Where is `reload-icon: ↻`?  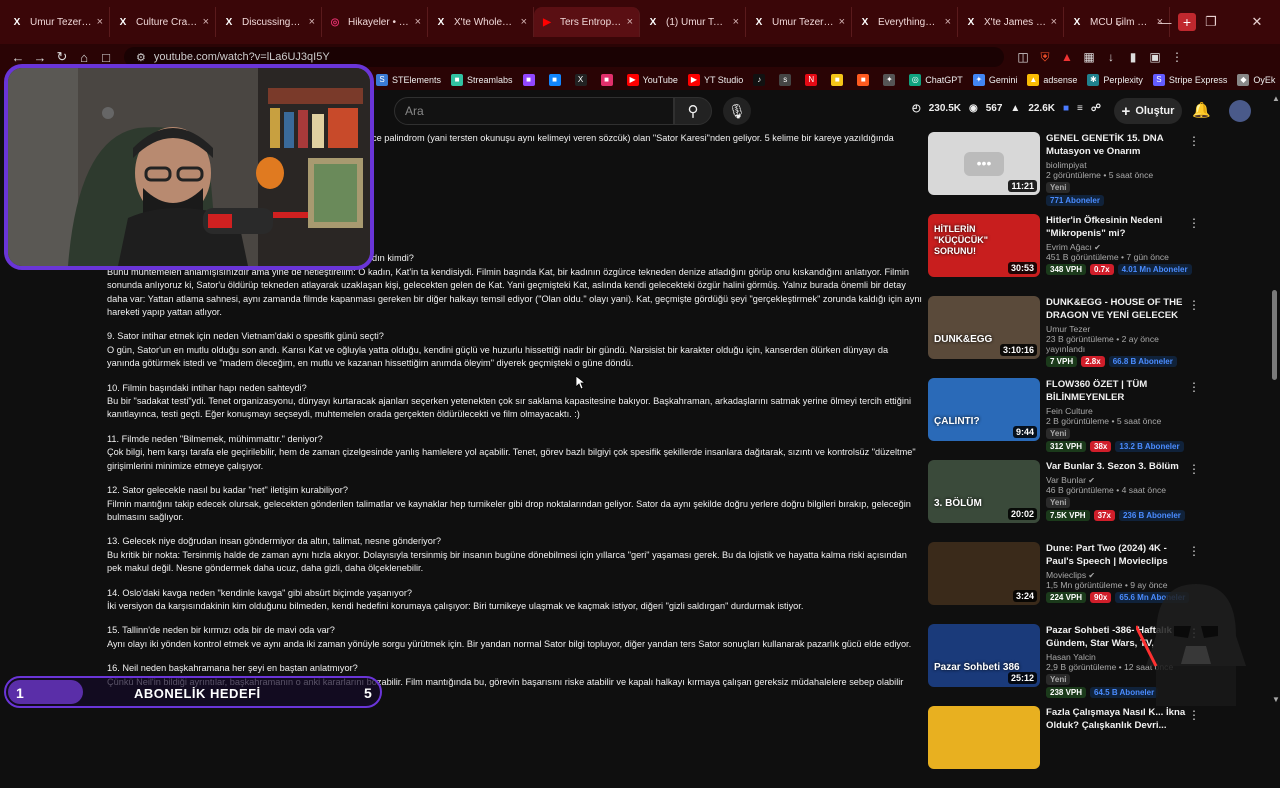
reload-icon: ↻ is located at coordinates (62, 57).